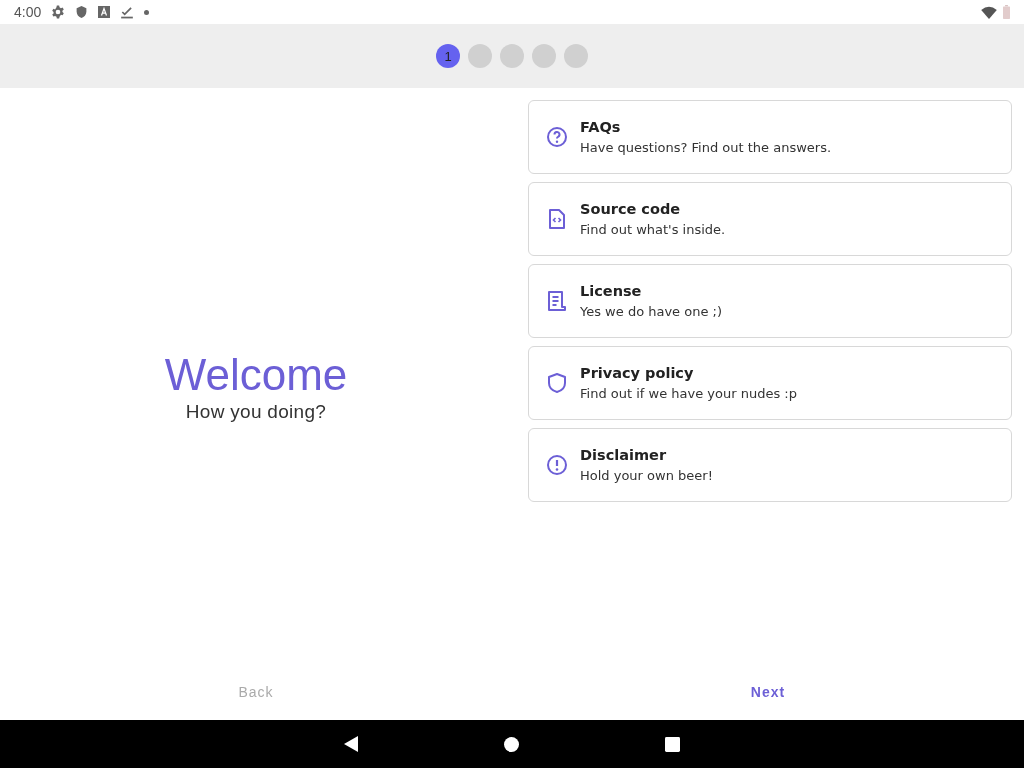 This screenshot has height=768, width=1024. Describe the element at coordinates (631, 209) in the screenshot. I see `card-title: Source code` at that location.